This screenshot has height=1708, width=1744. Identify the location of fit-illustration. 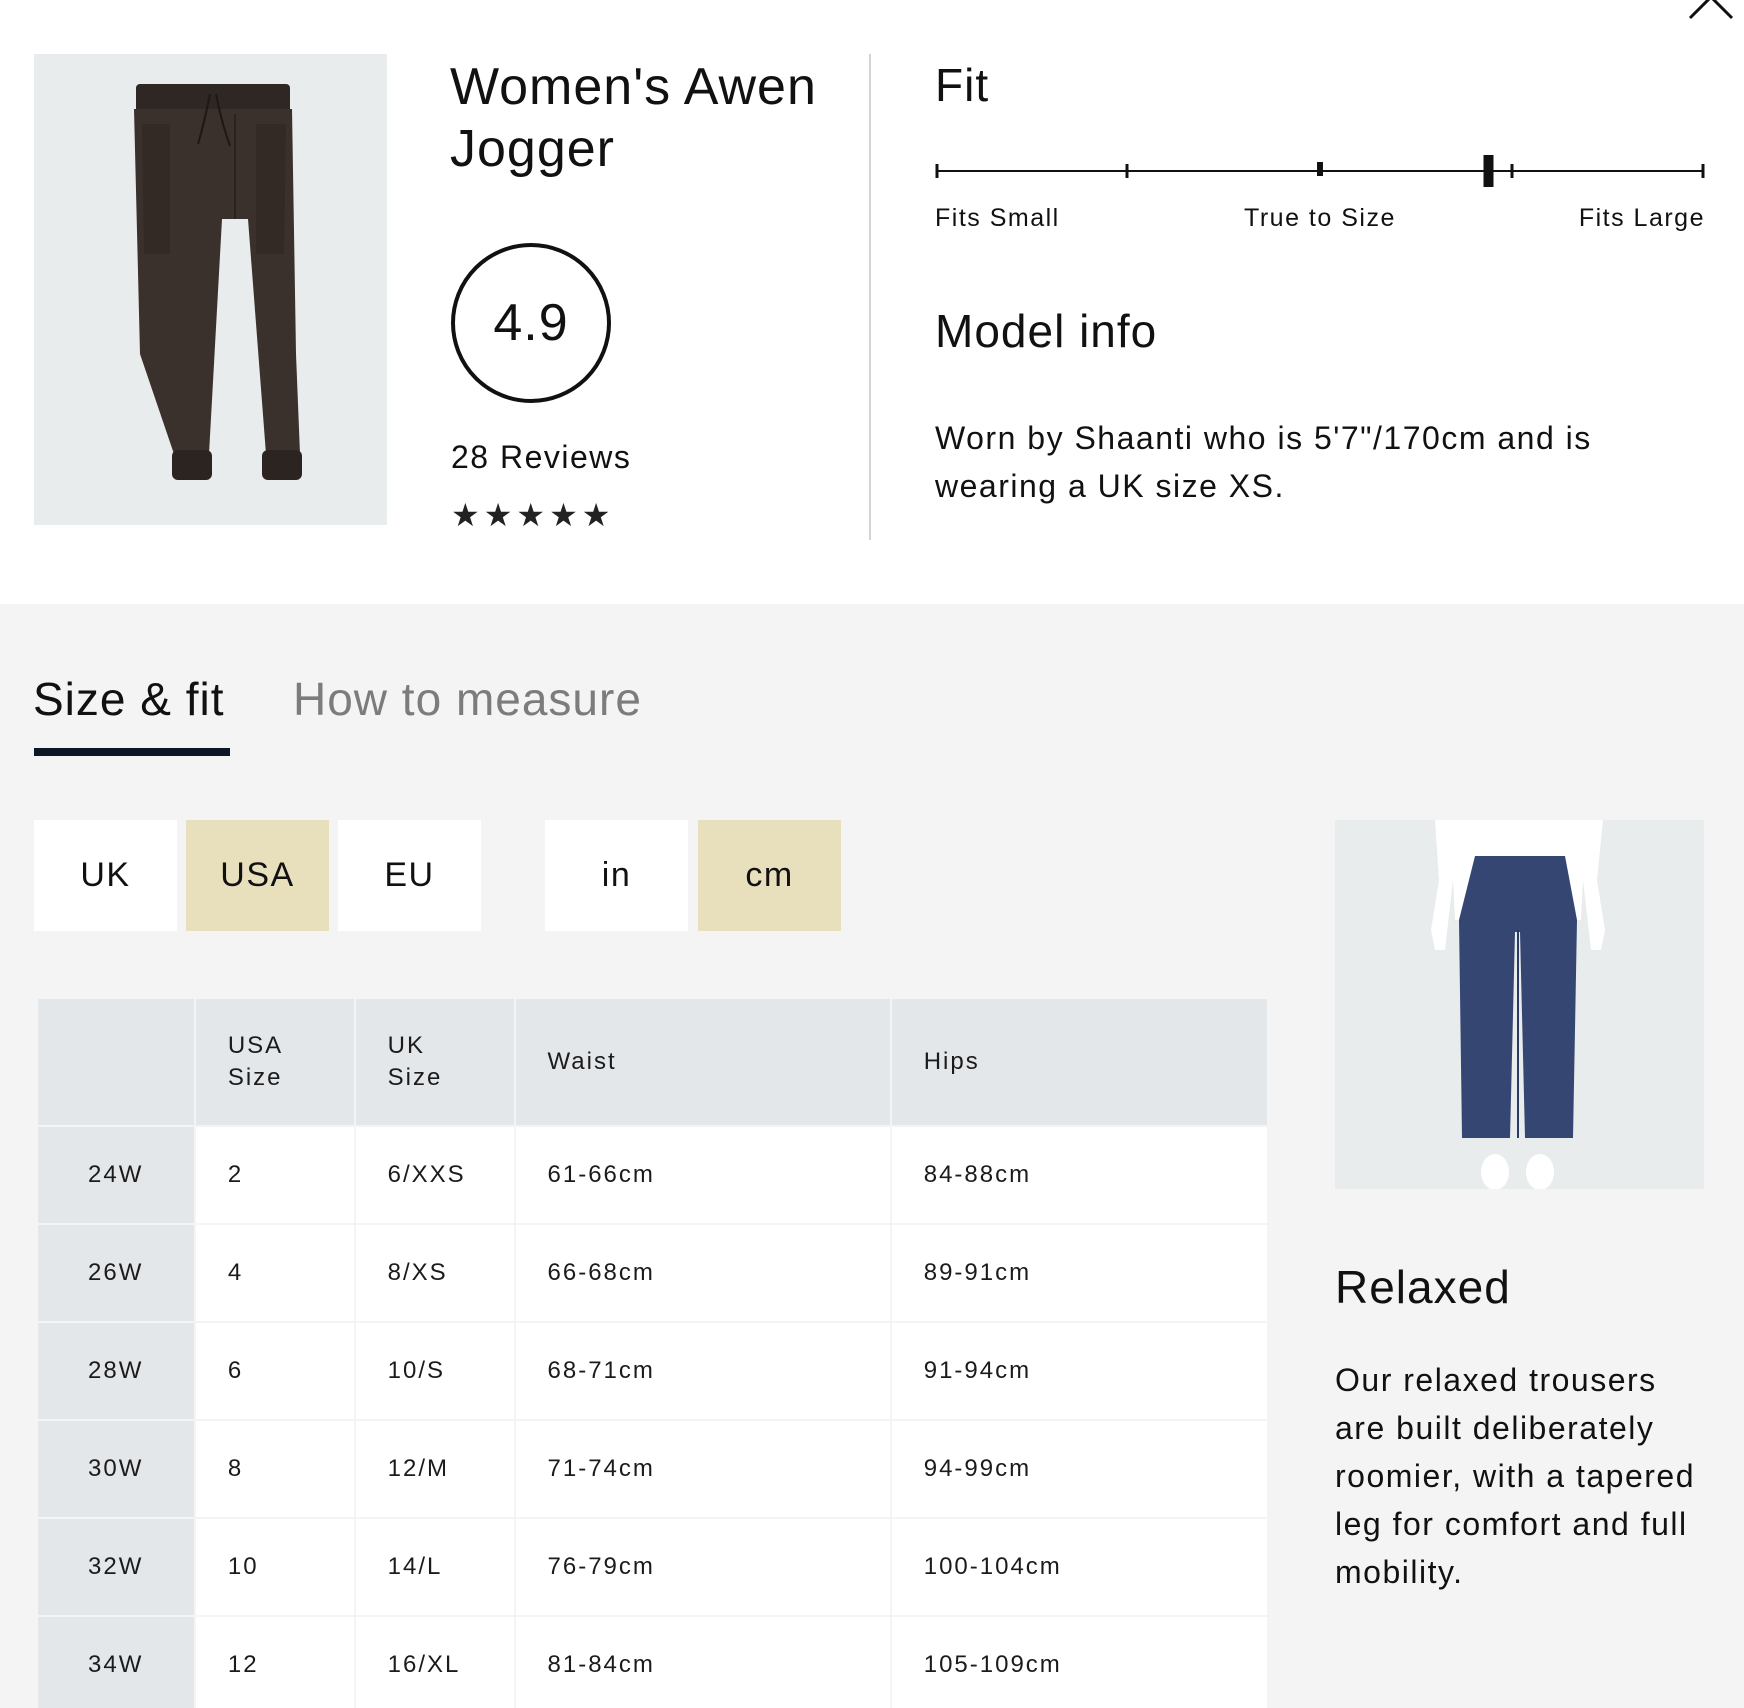
(1519, 1004).